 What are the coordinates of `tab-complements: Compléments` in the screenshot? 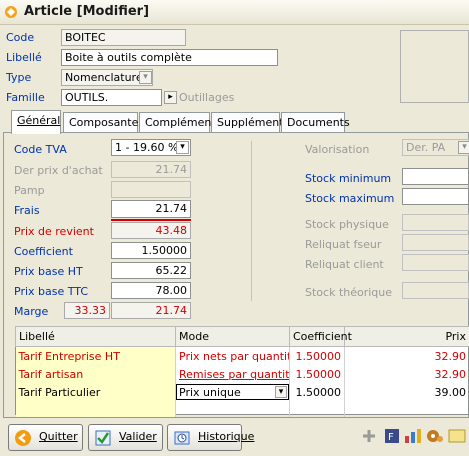 It's located at (180, 122).